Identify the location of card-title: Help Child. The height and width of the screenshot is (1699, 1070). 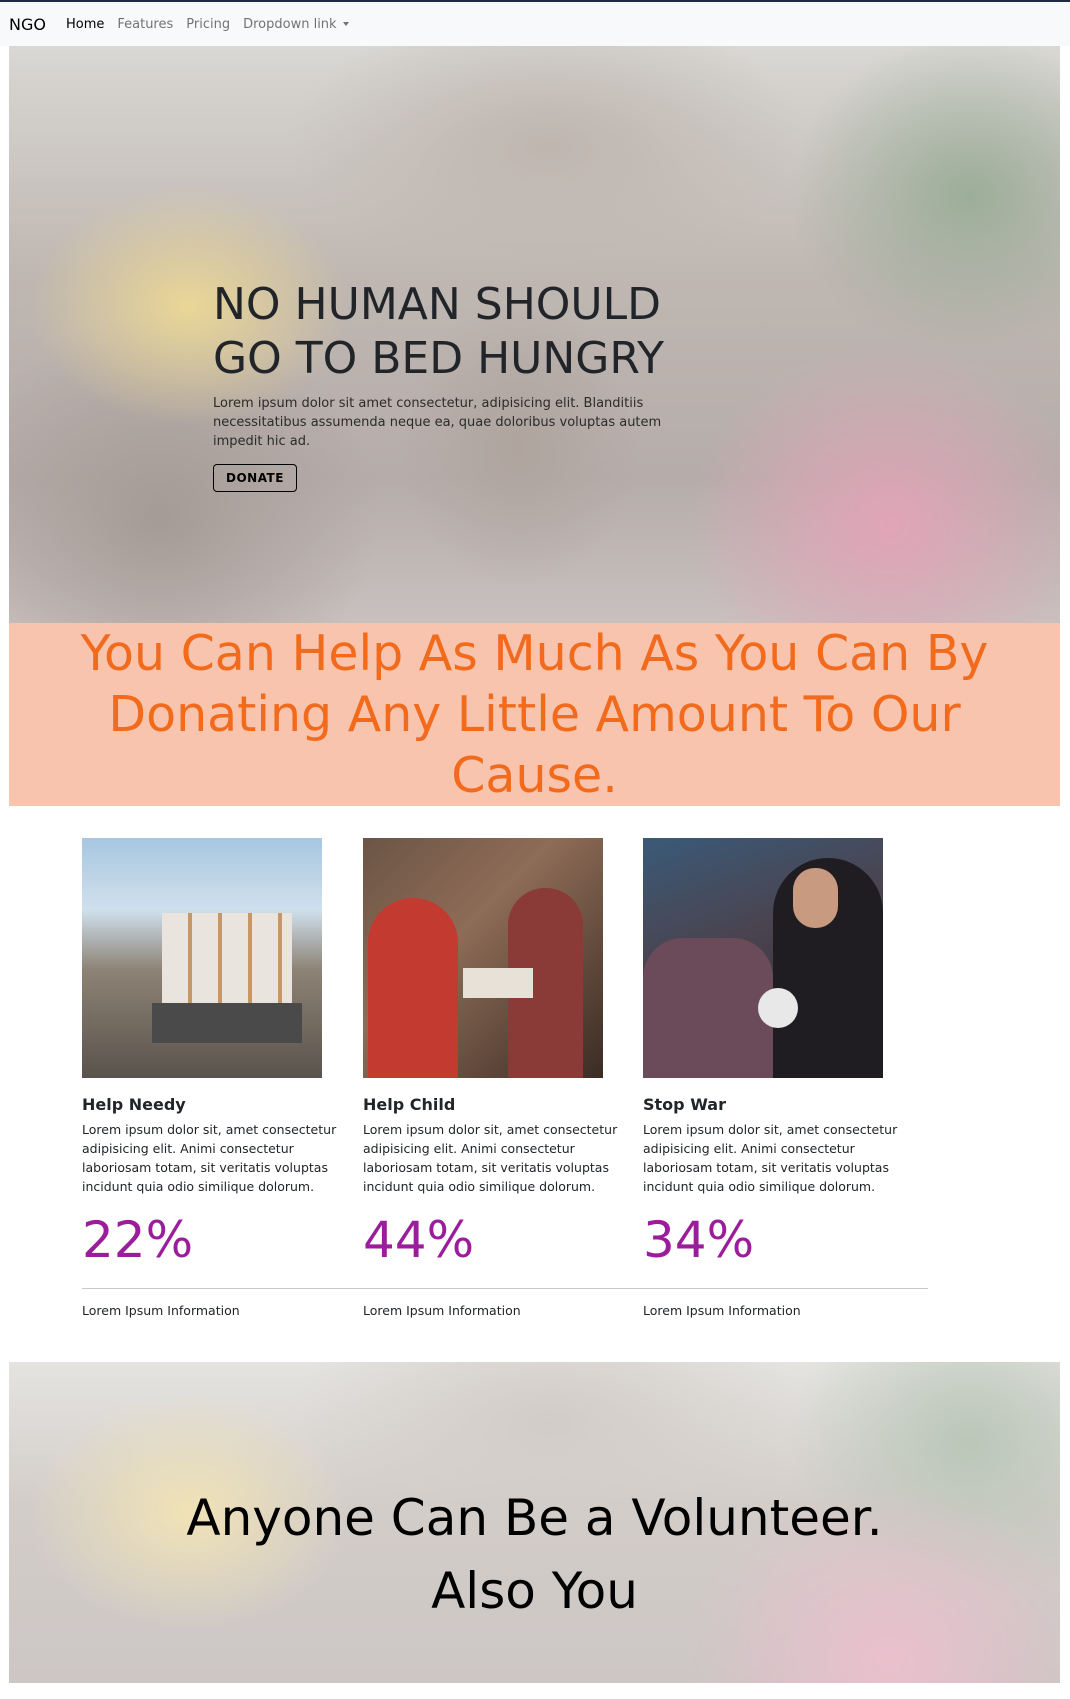
(409, 1104).